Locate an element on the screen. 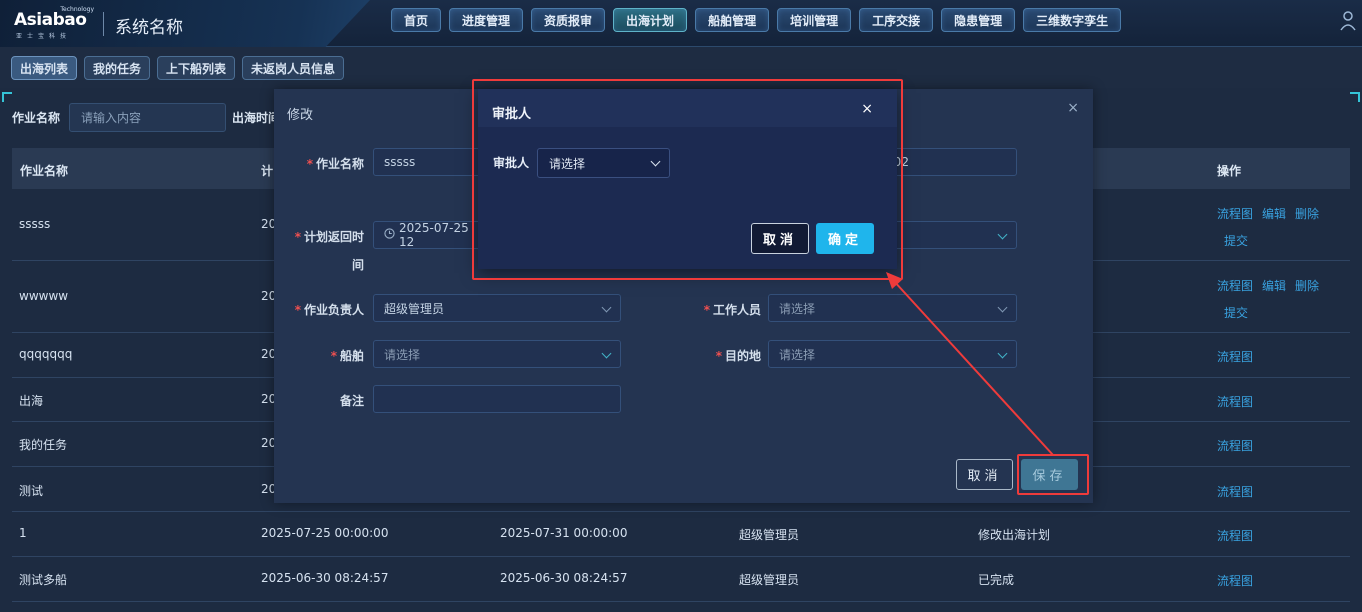 Image resolution: width=1362 pixels, height=612 pixels. dialog-title: 修改 is located at coordinates (300, 115).